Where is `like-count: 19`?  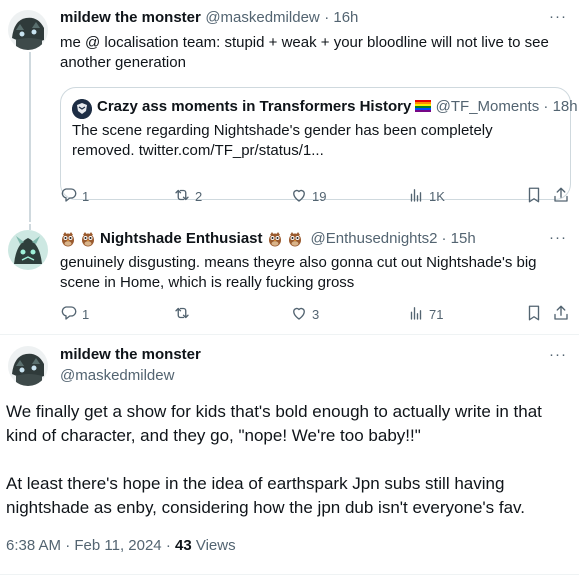 like-count: 19 is located at coordinates (319, 196).